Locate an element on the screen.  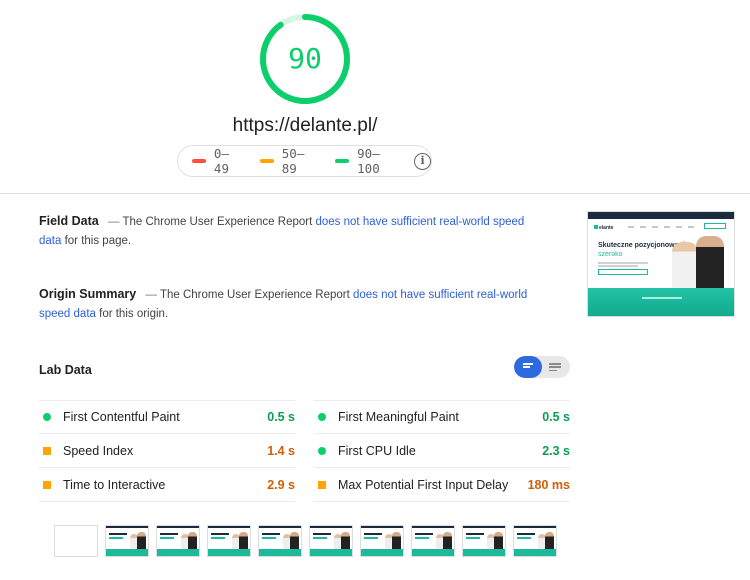
field-data-text-before: The Chrome User Experience Report is located at coordinates (217, 222).